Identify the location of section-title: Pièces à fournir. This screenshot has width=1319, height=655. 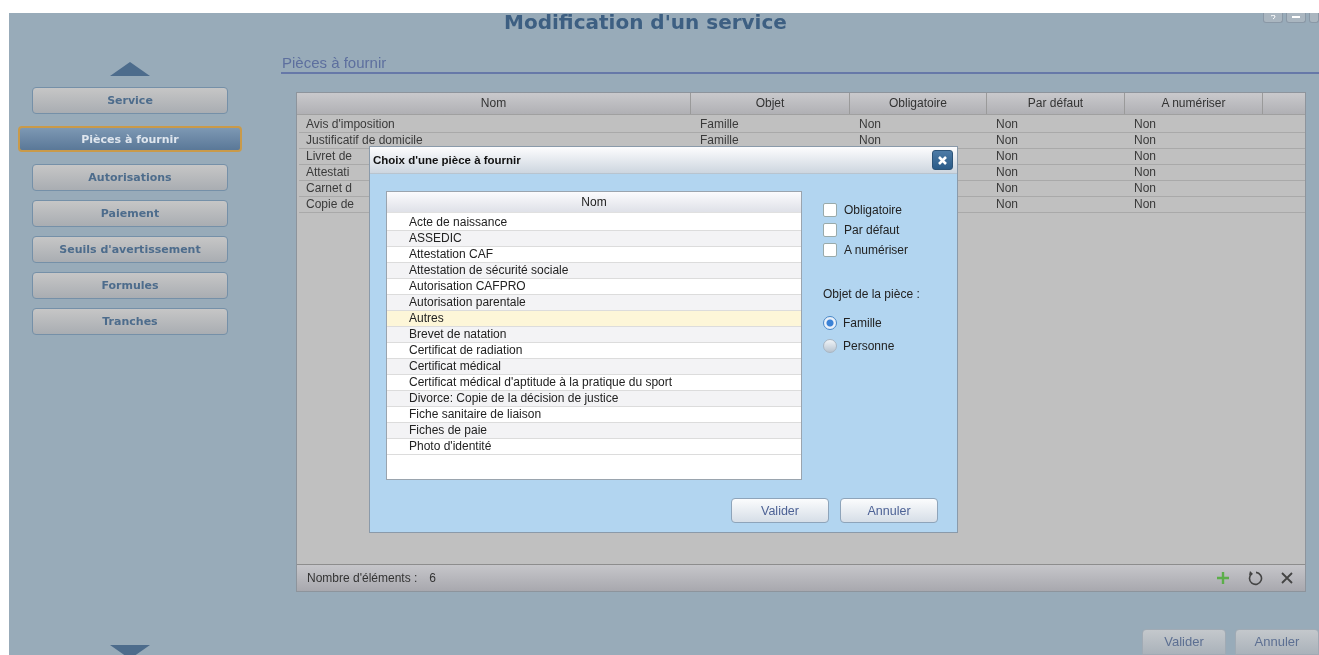
(800, 64).